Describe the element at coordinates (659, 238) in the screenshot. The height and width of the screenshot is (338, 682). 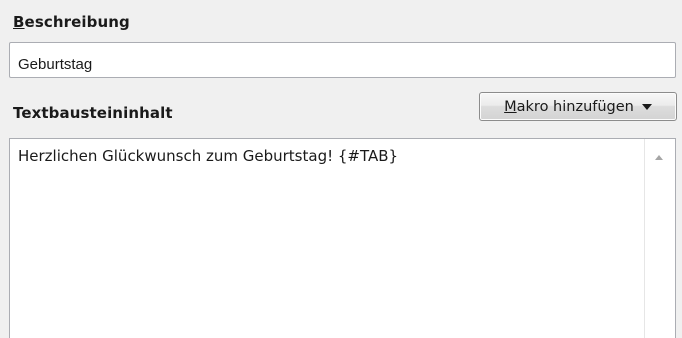
I see `vertical-scrollbar` at that location.